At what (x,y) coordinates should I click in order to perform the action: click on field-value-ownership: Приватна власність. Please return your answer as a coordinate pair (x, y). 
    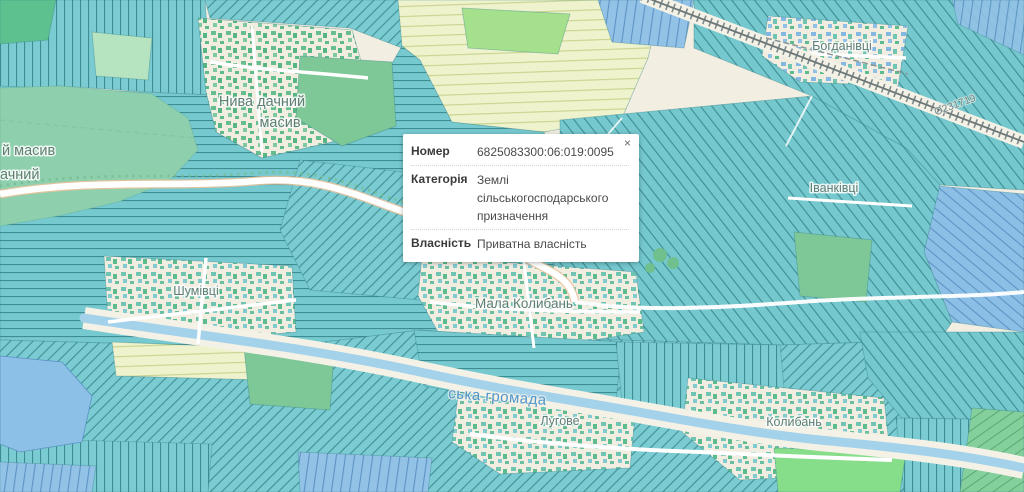
    Looking at the image, I should click on (532, 244).